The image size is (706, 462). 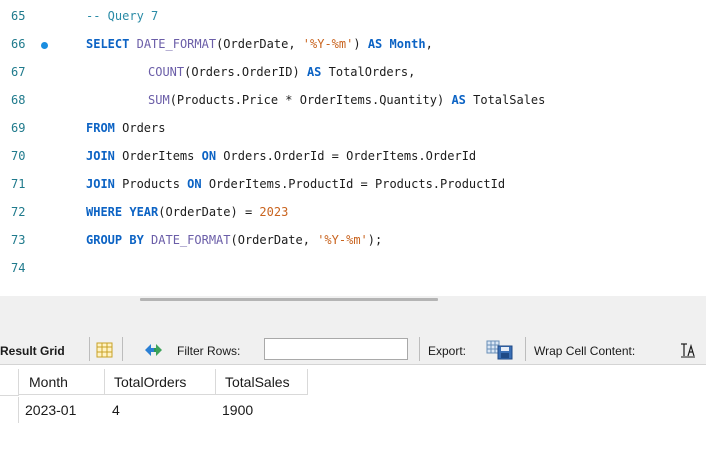 I want to click on filter-rows-input, so click(x=336, y=349).